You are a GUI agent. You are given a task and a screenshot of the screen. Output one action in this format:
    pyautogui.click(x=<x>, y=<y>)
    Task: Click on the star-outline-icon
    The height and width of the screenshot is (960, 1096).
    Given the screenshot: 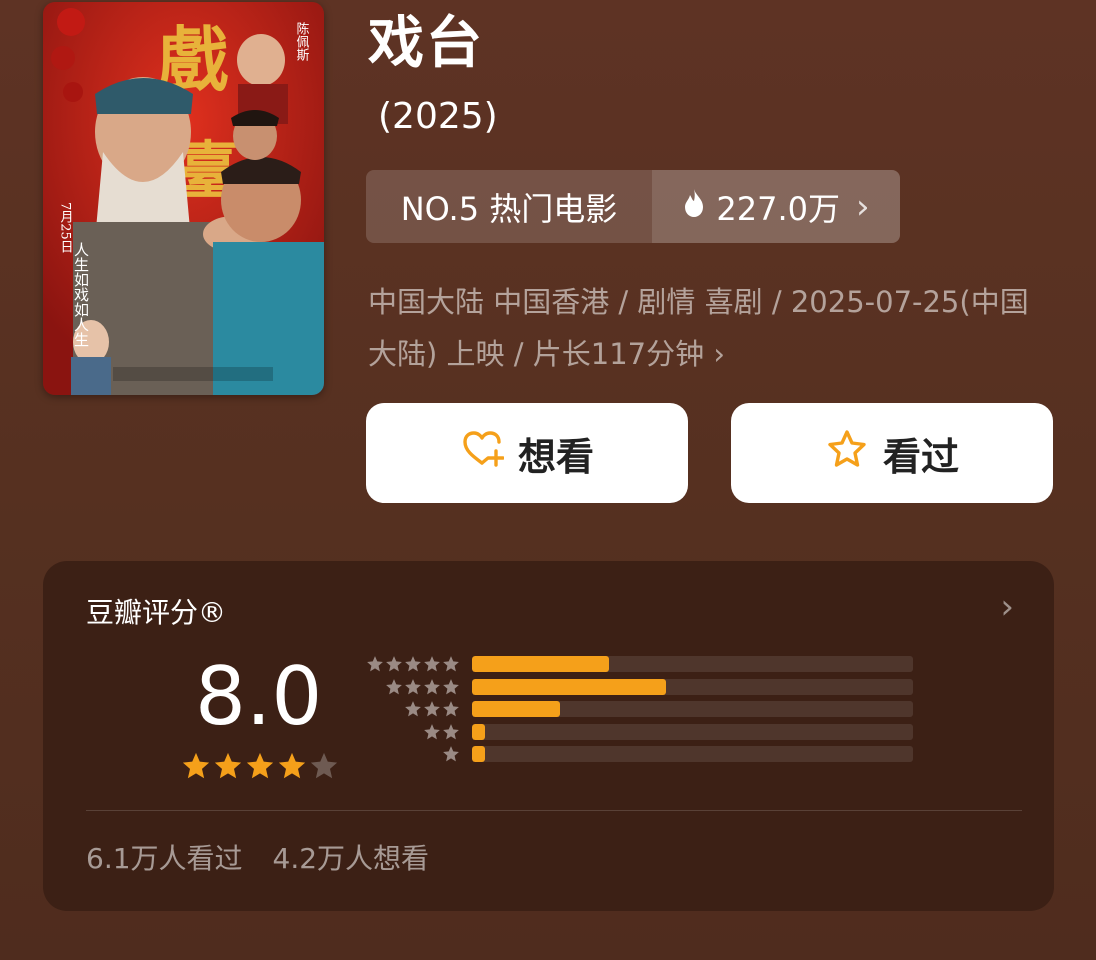 What is the action you would take?
    pyautogui.click(x=847, y=453)
    